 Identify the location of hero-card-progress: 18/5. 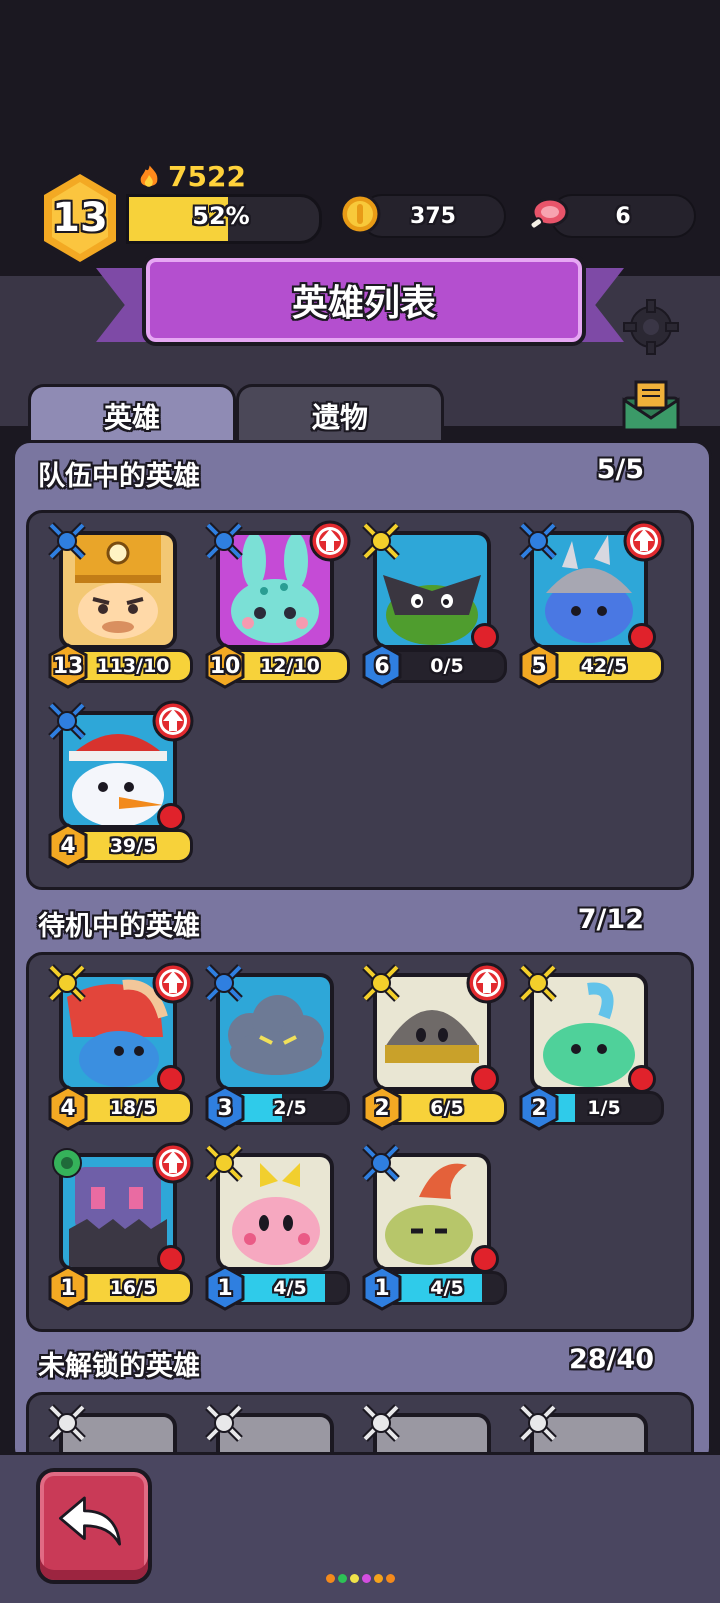
(133, 1108).